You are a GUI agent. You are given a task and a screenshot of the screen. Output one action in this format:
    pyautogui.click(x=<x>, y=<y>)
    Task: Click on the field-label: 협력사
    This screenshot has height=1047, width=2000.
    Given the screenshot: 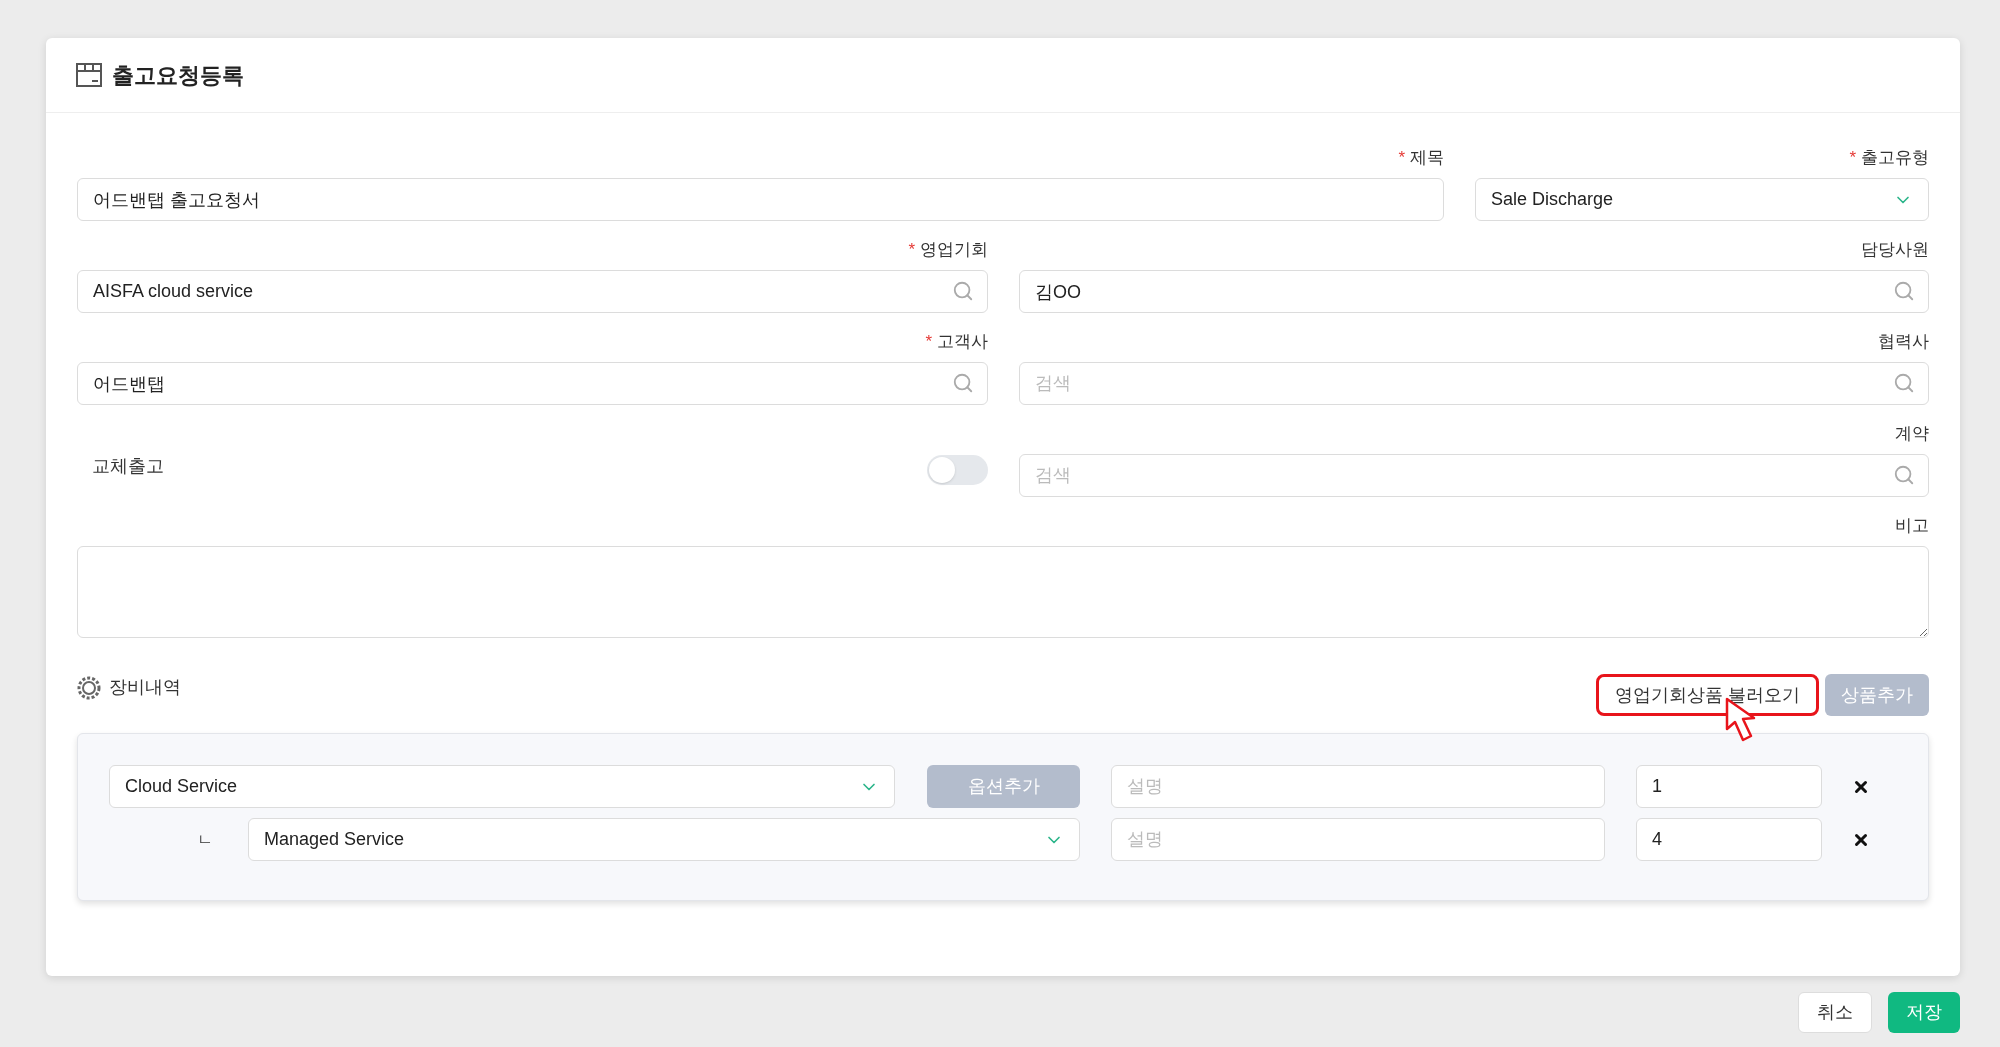 What is the action you would take?
    pyautogui.click(x=1903, y=342)
    